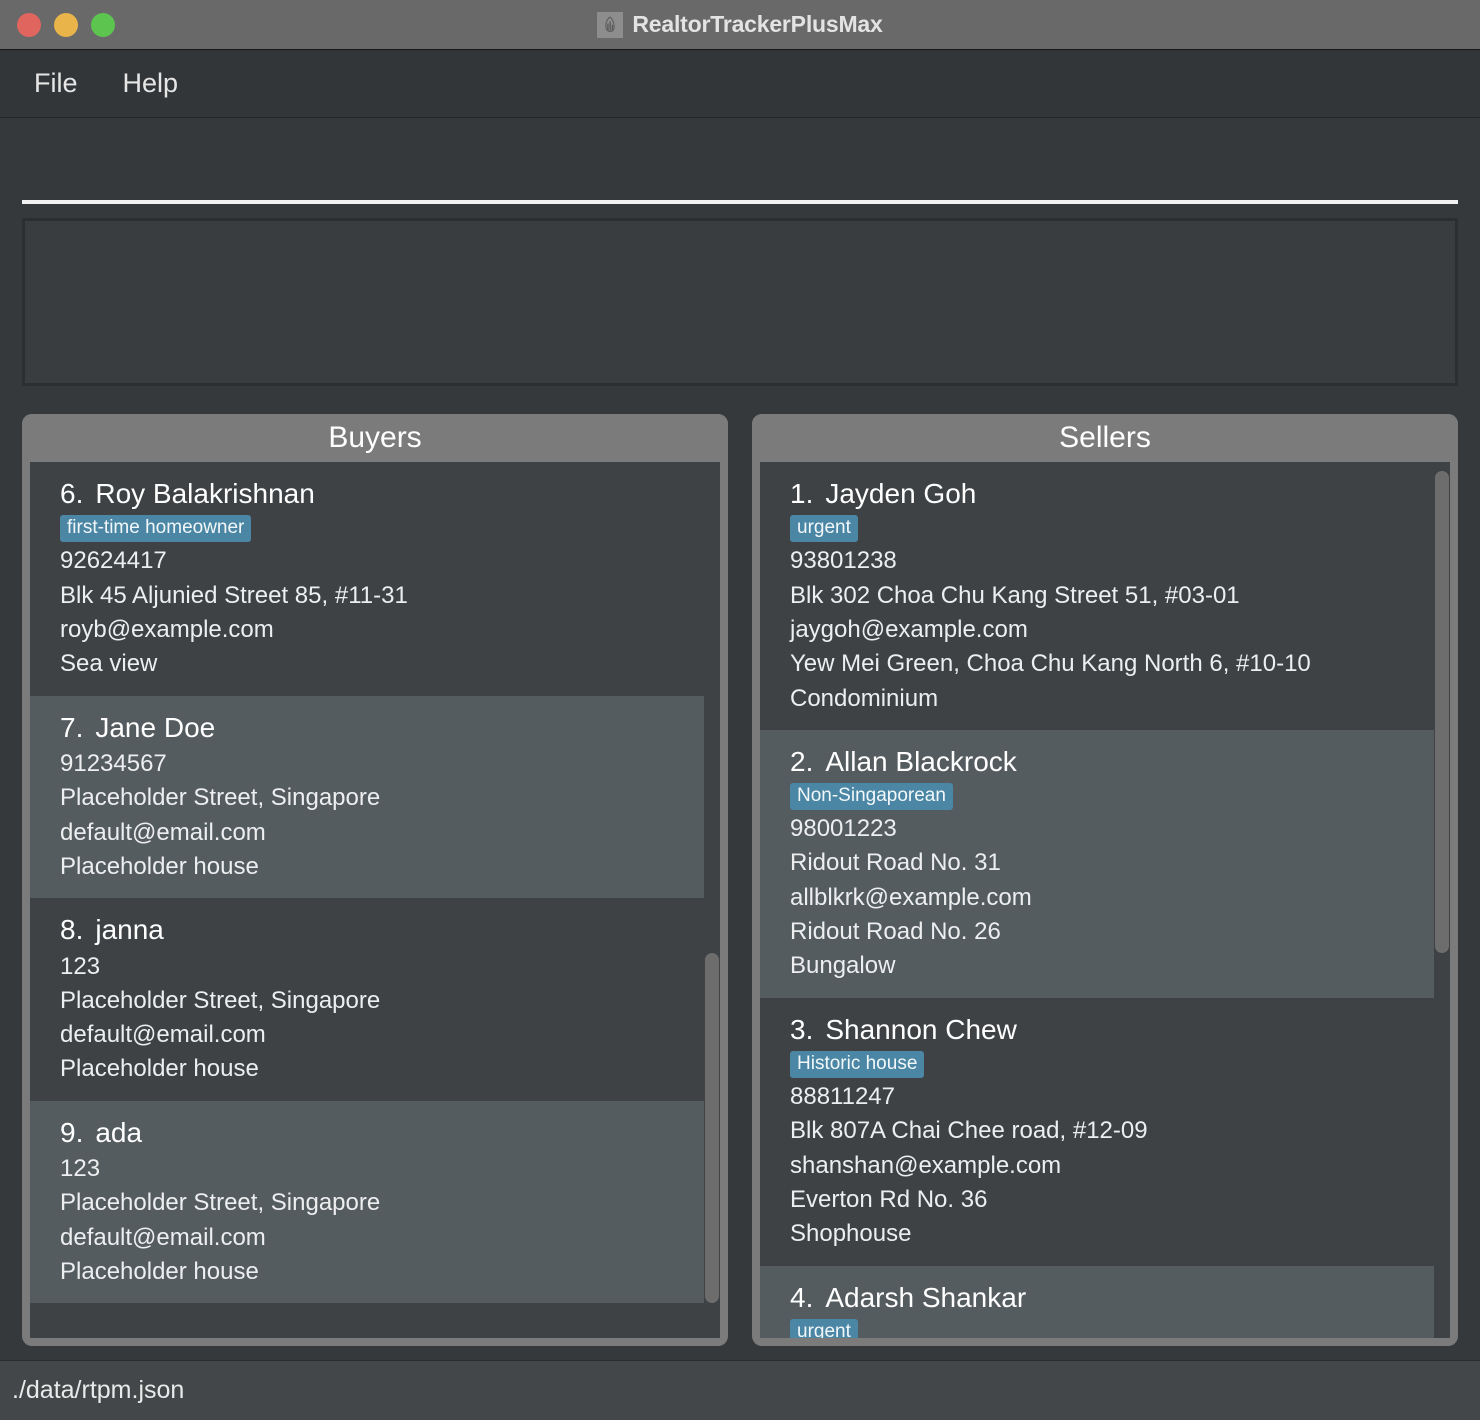 The height and width of the screenshot is (1420, 1480). What do you see at coordinates (851, 1234) in the screenshot?
I see `list-item-detail: Shophouse` at bounding box center [851, 1234].